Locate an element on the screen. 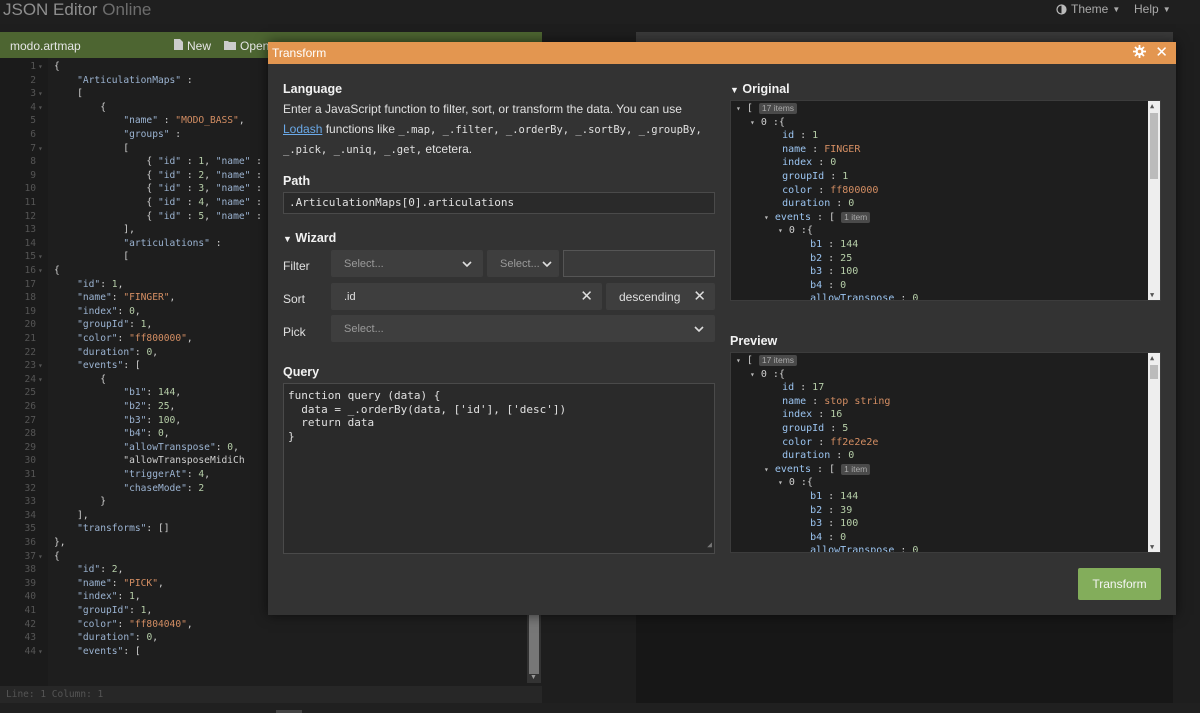 Image resolution: width=1200 pixels, height=713 pixels. close-icon: ✕ is located at coordinates (1161, 53).